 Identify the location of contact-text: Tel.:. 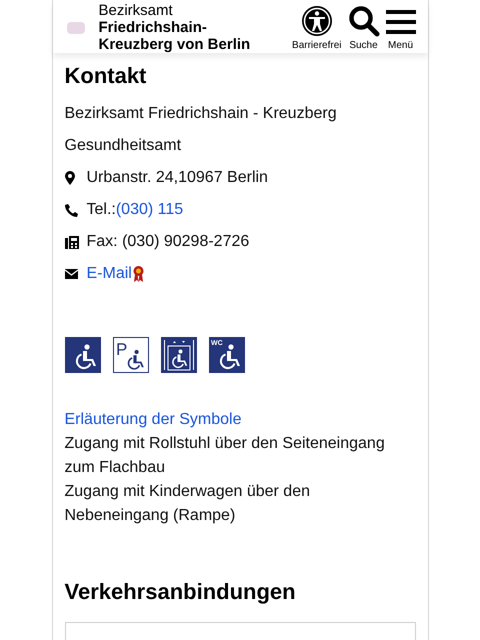
(101, 210).